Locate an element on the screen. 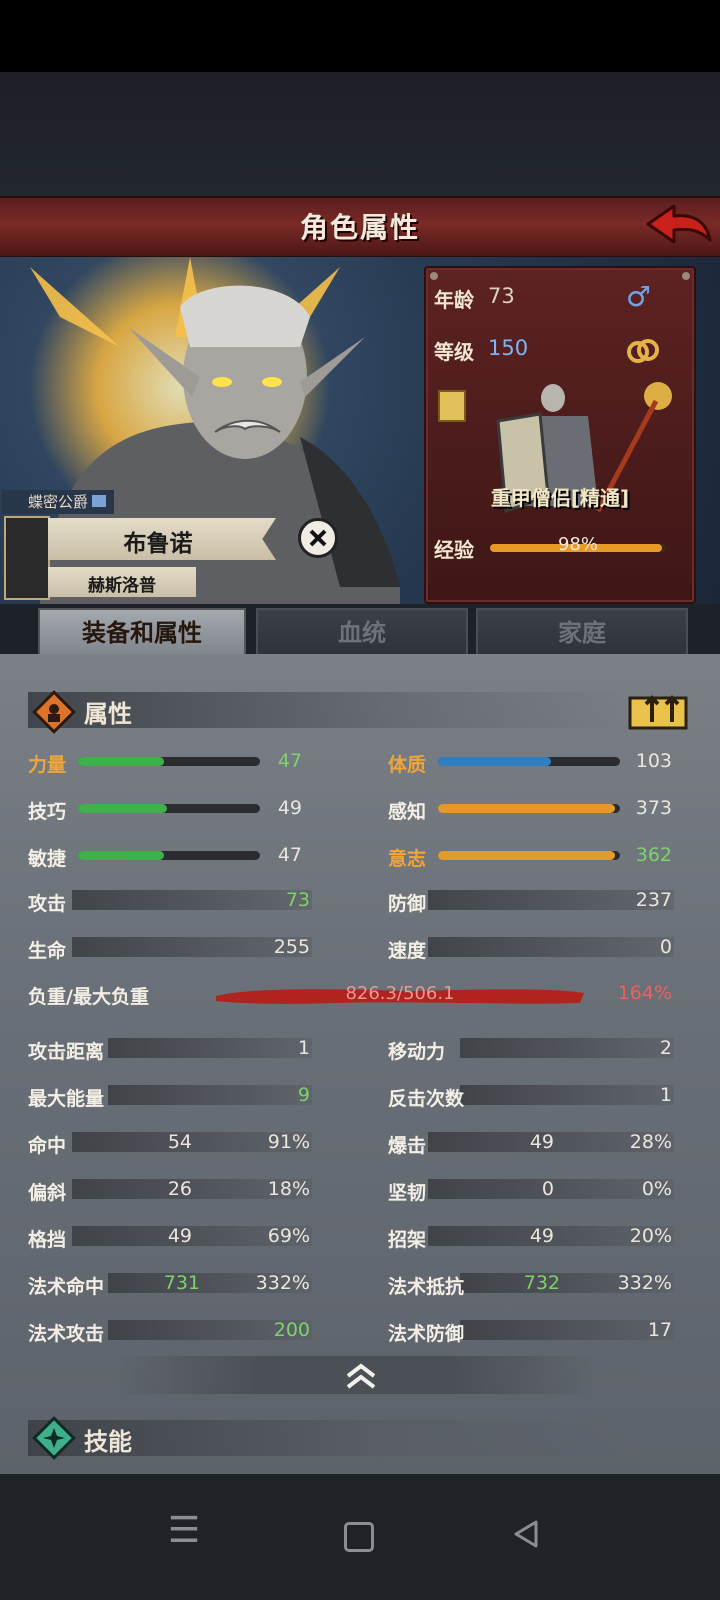 The width and height of the screenshot is (720, 1600). speed-label: 速度 is located at coordinates (407, 951).